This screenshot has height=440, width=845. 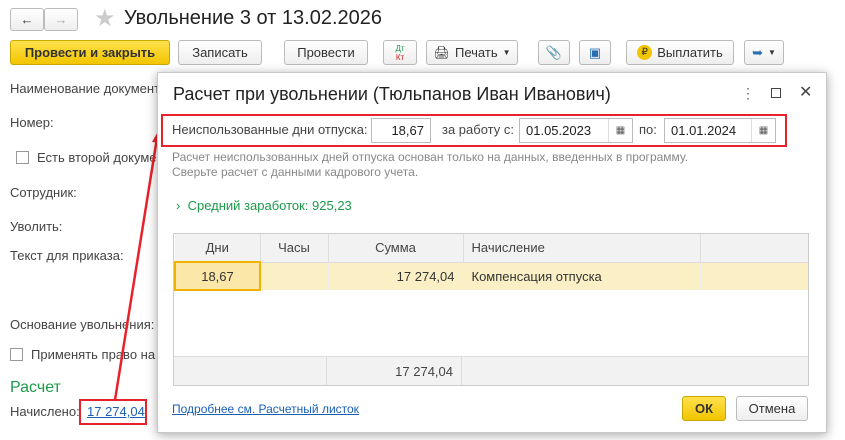 I want to click on column-sum: Сумма, so click(x=396, y=248).